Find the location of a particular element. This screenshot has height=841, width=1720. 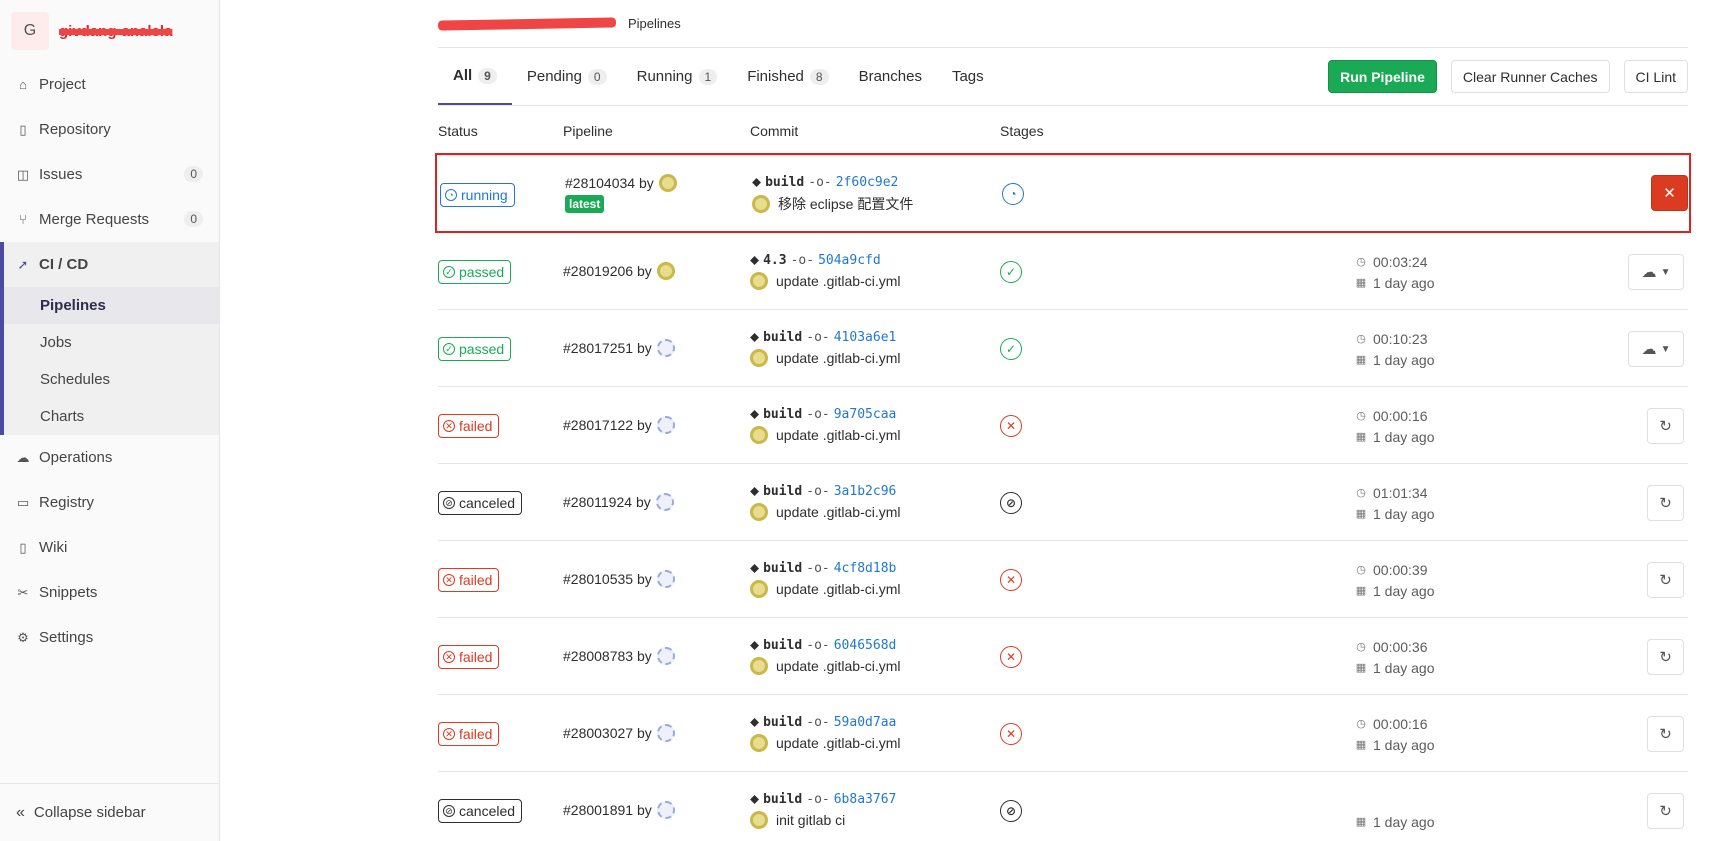

sidebar-item-issues: ◫ Issues 0 is located at coordinates (109, 174).